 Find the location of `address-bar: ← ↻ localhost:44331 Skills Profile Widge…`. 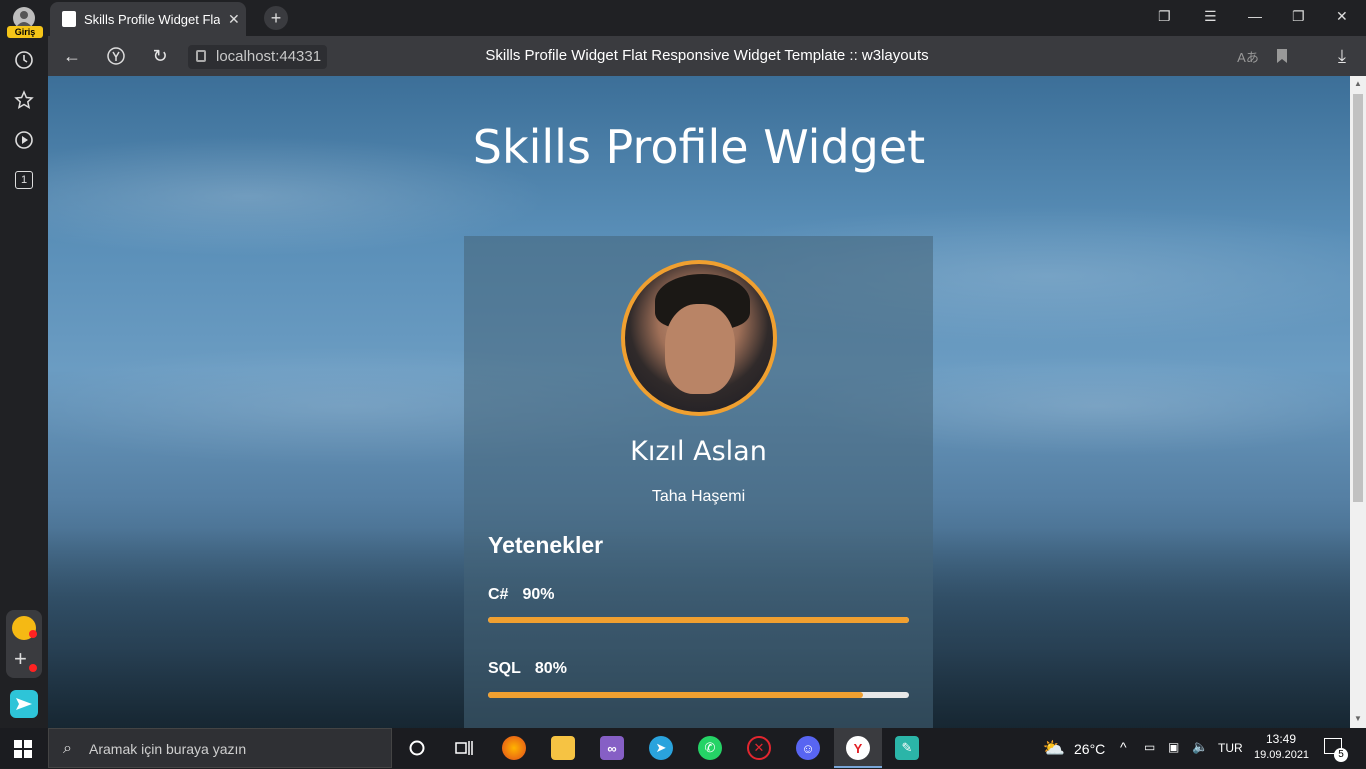

address-bar: ← ↻ localhost:44331 Skills Profile Widge… is located at coordinates (707, 56).